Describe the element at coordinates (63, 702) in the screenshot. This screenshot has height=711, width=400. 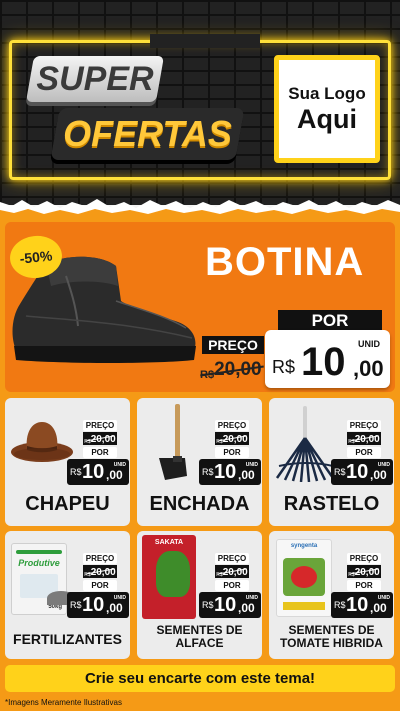
I see `disclaimer-text: *Imagens Meramente Ilustrativas` at that location.